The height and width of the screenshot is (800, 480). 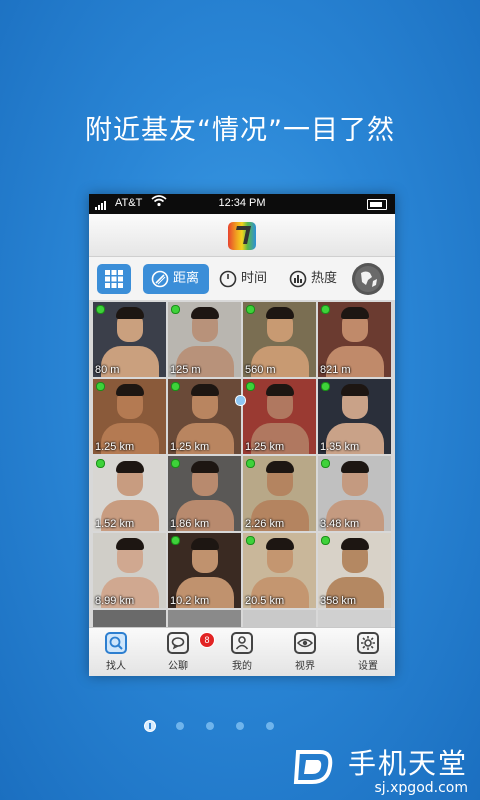 I want to click on tab-time: 时间, so click(x=244, y=279).